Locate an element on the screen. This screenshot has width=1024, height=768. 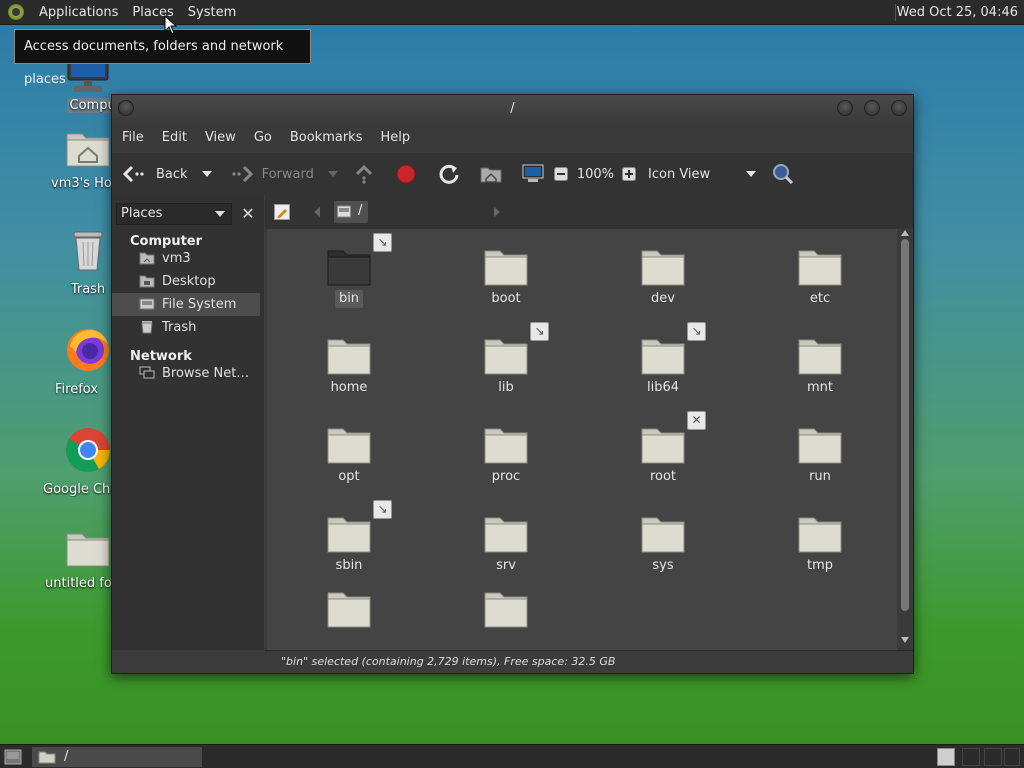
file-item: boot is located at coordinates (506, 277).